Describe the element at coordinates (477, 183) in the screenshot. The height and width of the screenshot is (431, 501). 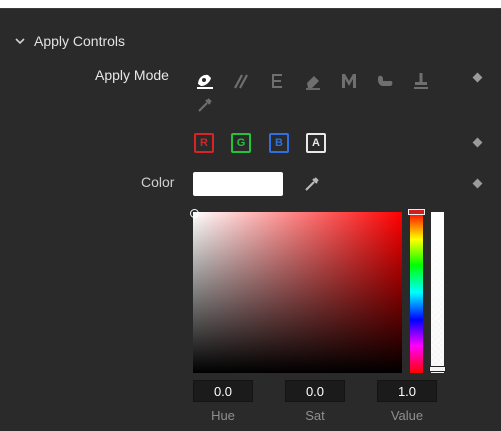
I see `color-keyframe-icon` at that location.